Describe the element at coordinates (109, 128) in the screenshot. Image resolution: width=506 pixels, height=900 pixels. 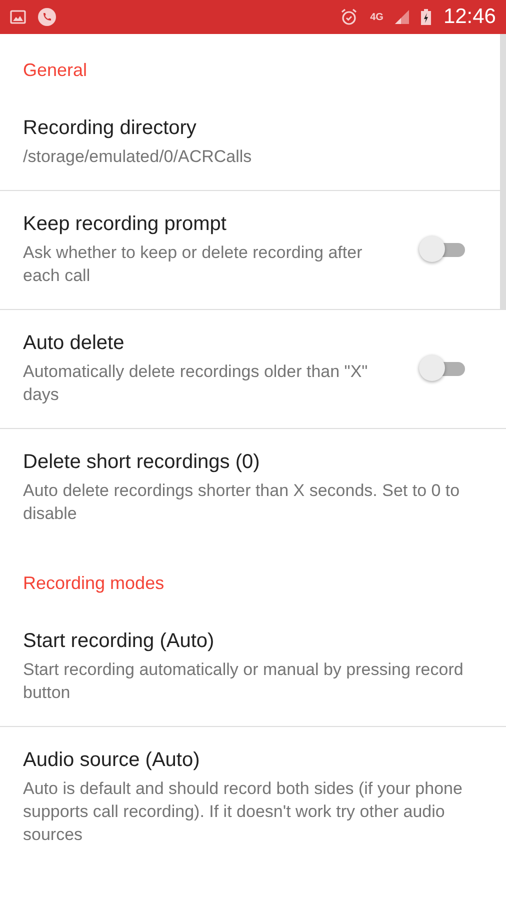
I see `setting-title: Recording directory` at that location.